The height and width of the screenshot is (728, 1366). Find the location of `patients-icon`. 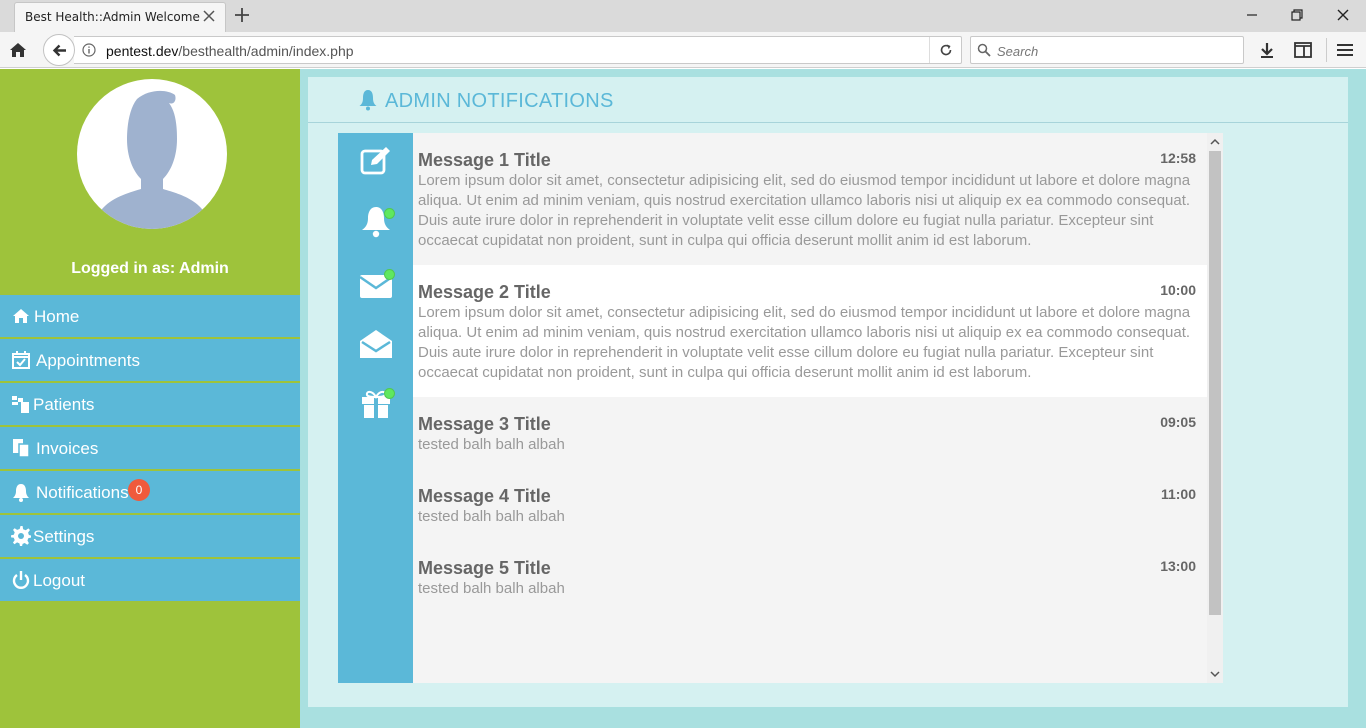

patients-icon is located at coordinates (20, 404).